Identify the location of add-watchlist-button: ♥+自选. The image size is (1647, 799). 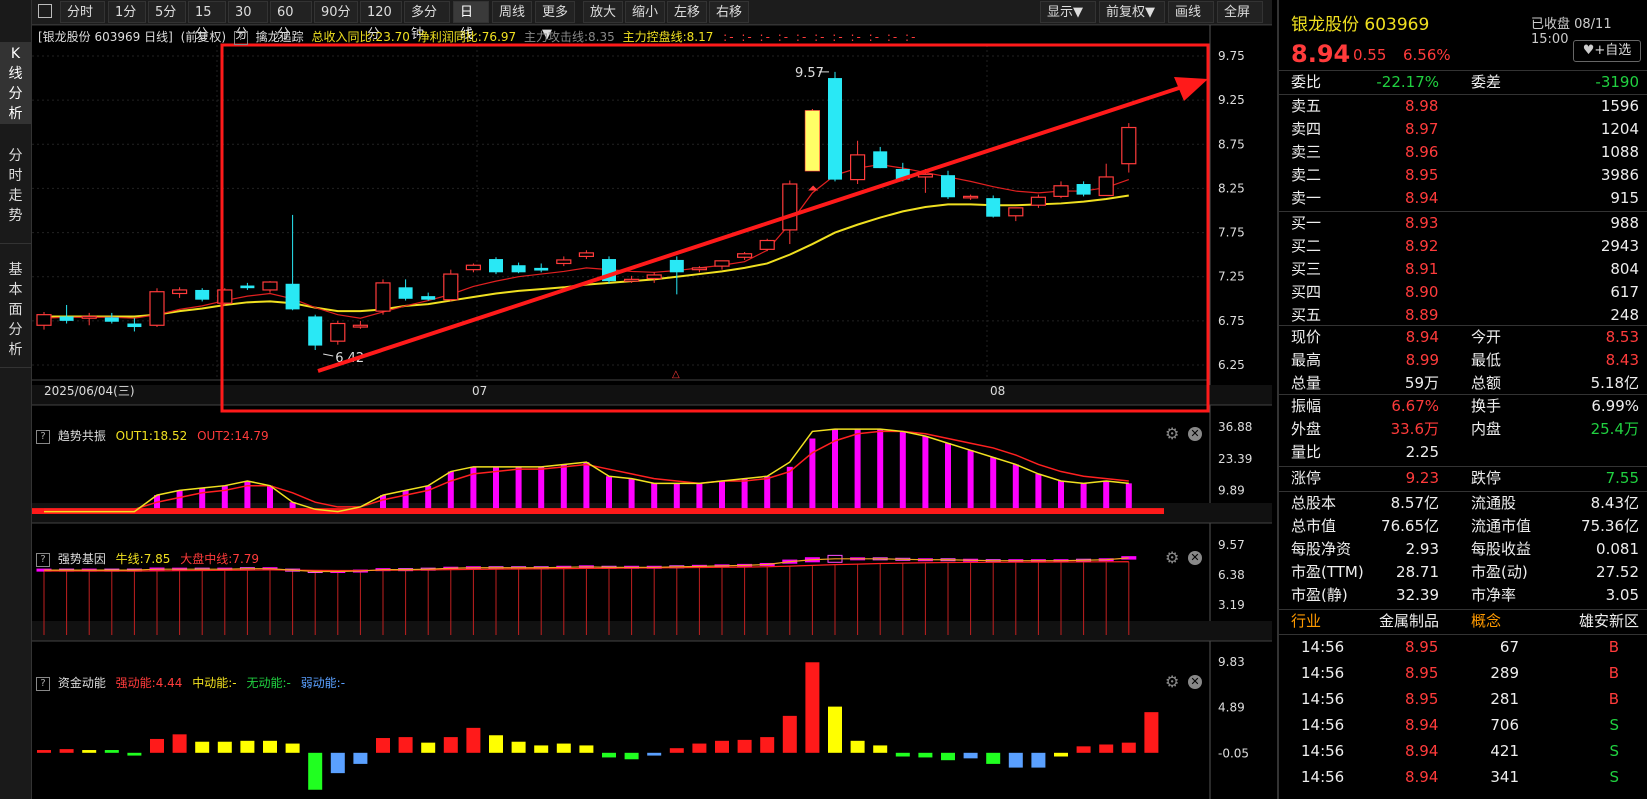
(1607, 51).